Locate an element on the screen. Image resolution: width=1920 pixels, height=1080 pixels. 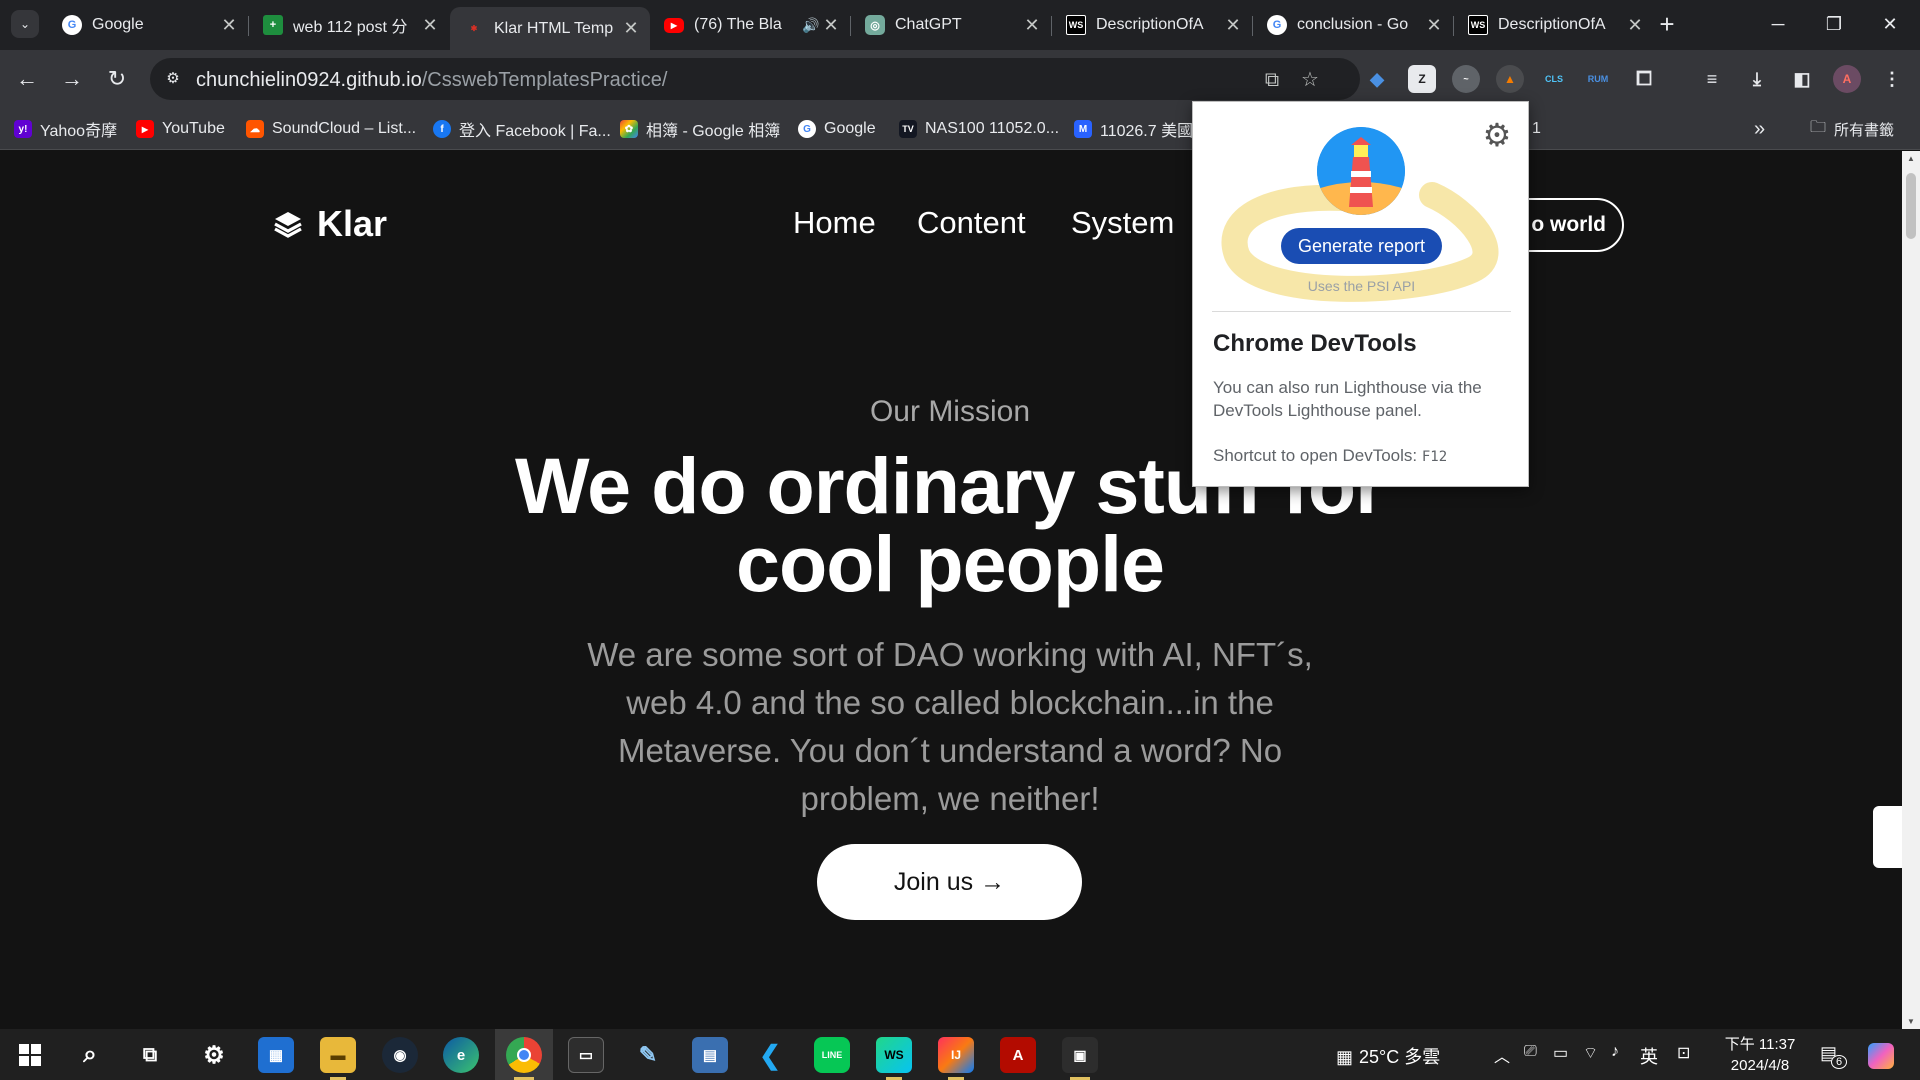
site-logo: Klar is located at coordinates (330, 224).